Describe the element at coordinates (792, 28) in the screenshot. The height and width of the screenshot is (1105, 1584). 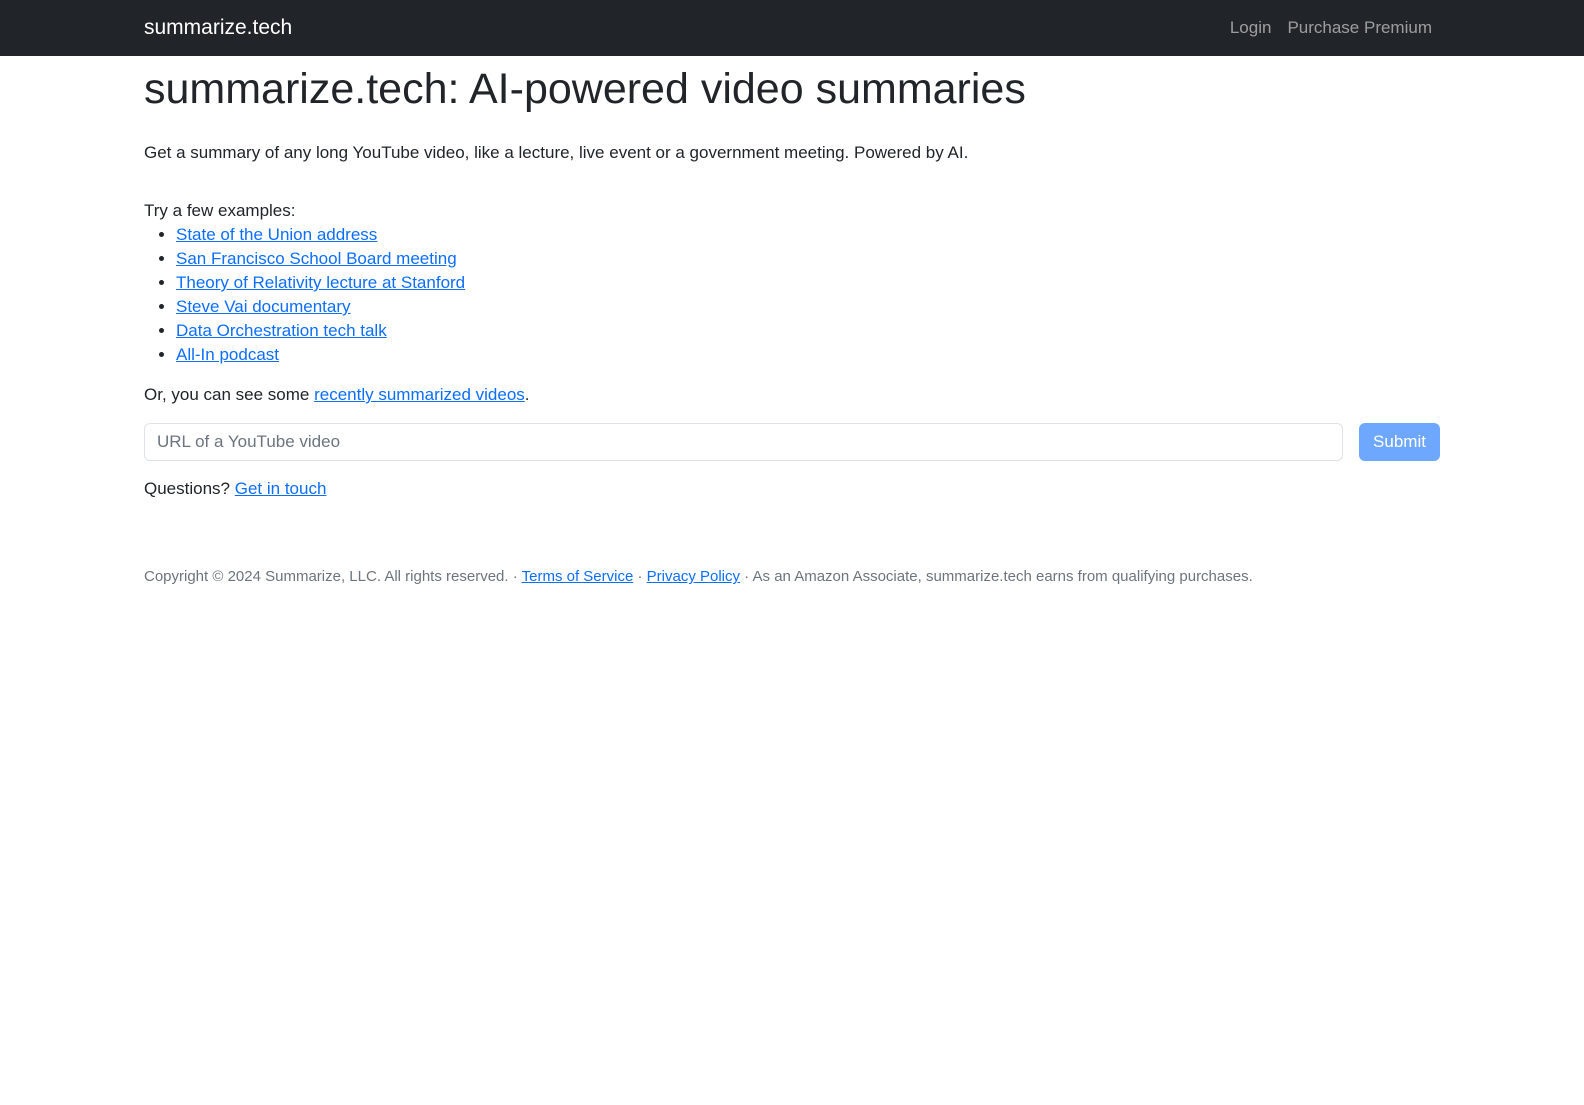
I see `navbar: summarize.tech Login Purchase Premium` at that location.